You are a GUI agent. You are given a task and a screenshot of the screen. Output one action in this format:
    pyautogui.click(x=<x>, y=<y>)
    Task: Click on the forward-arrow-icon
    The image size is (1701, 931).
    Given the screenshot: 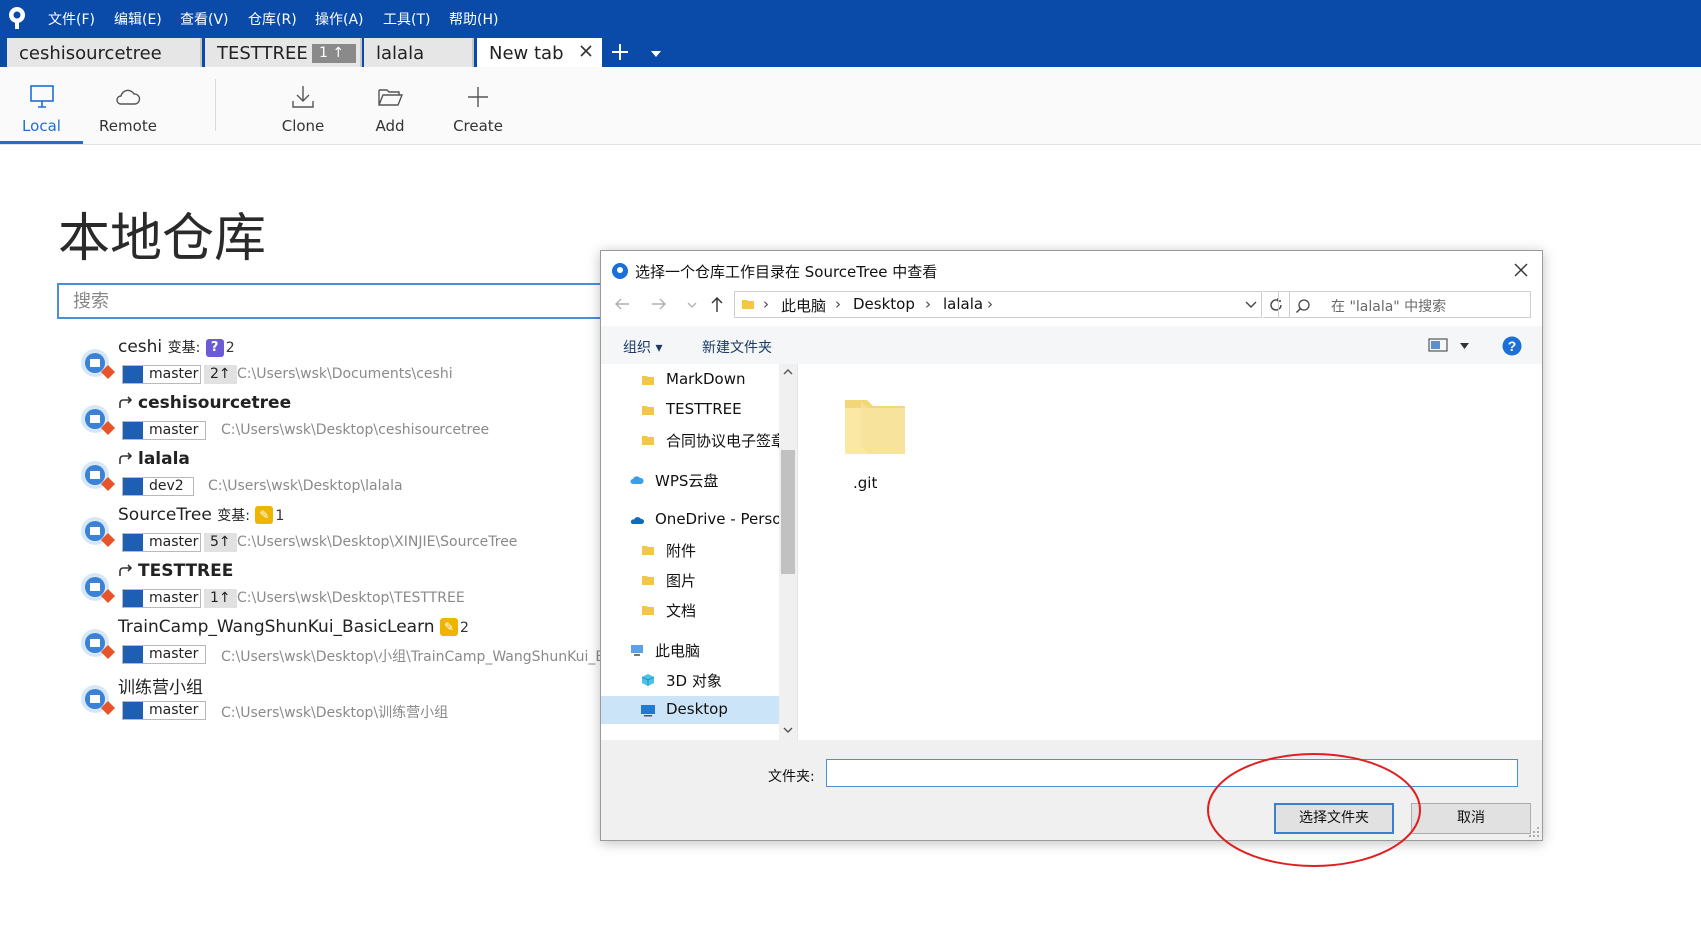 What is the action you would take?
    pyautogui.click(x=659, y=304)
    